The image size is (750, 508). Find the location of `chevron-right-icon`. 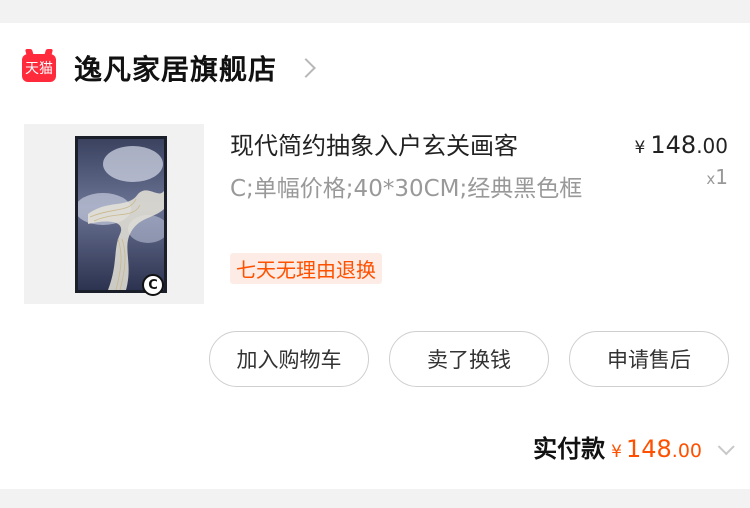

chevron-right-icon is located at coordinates (306, 68).